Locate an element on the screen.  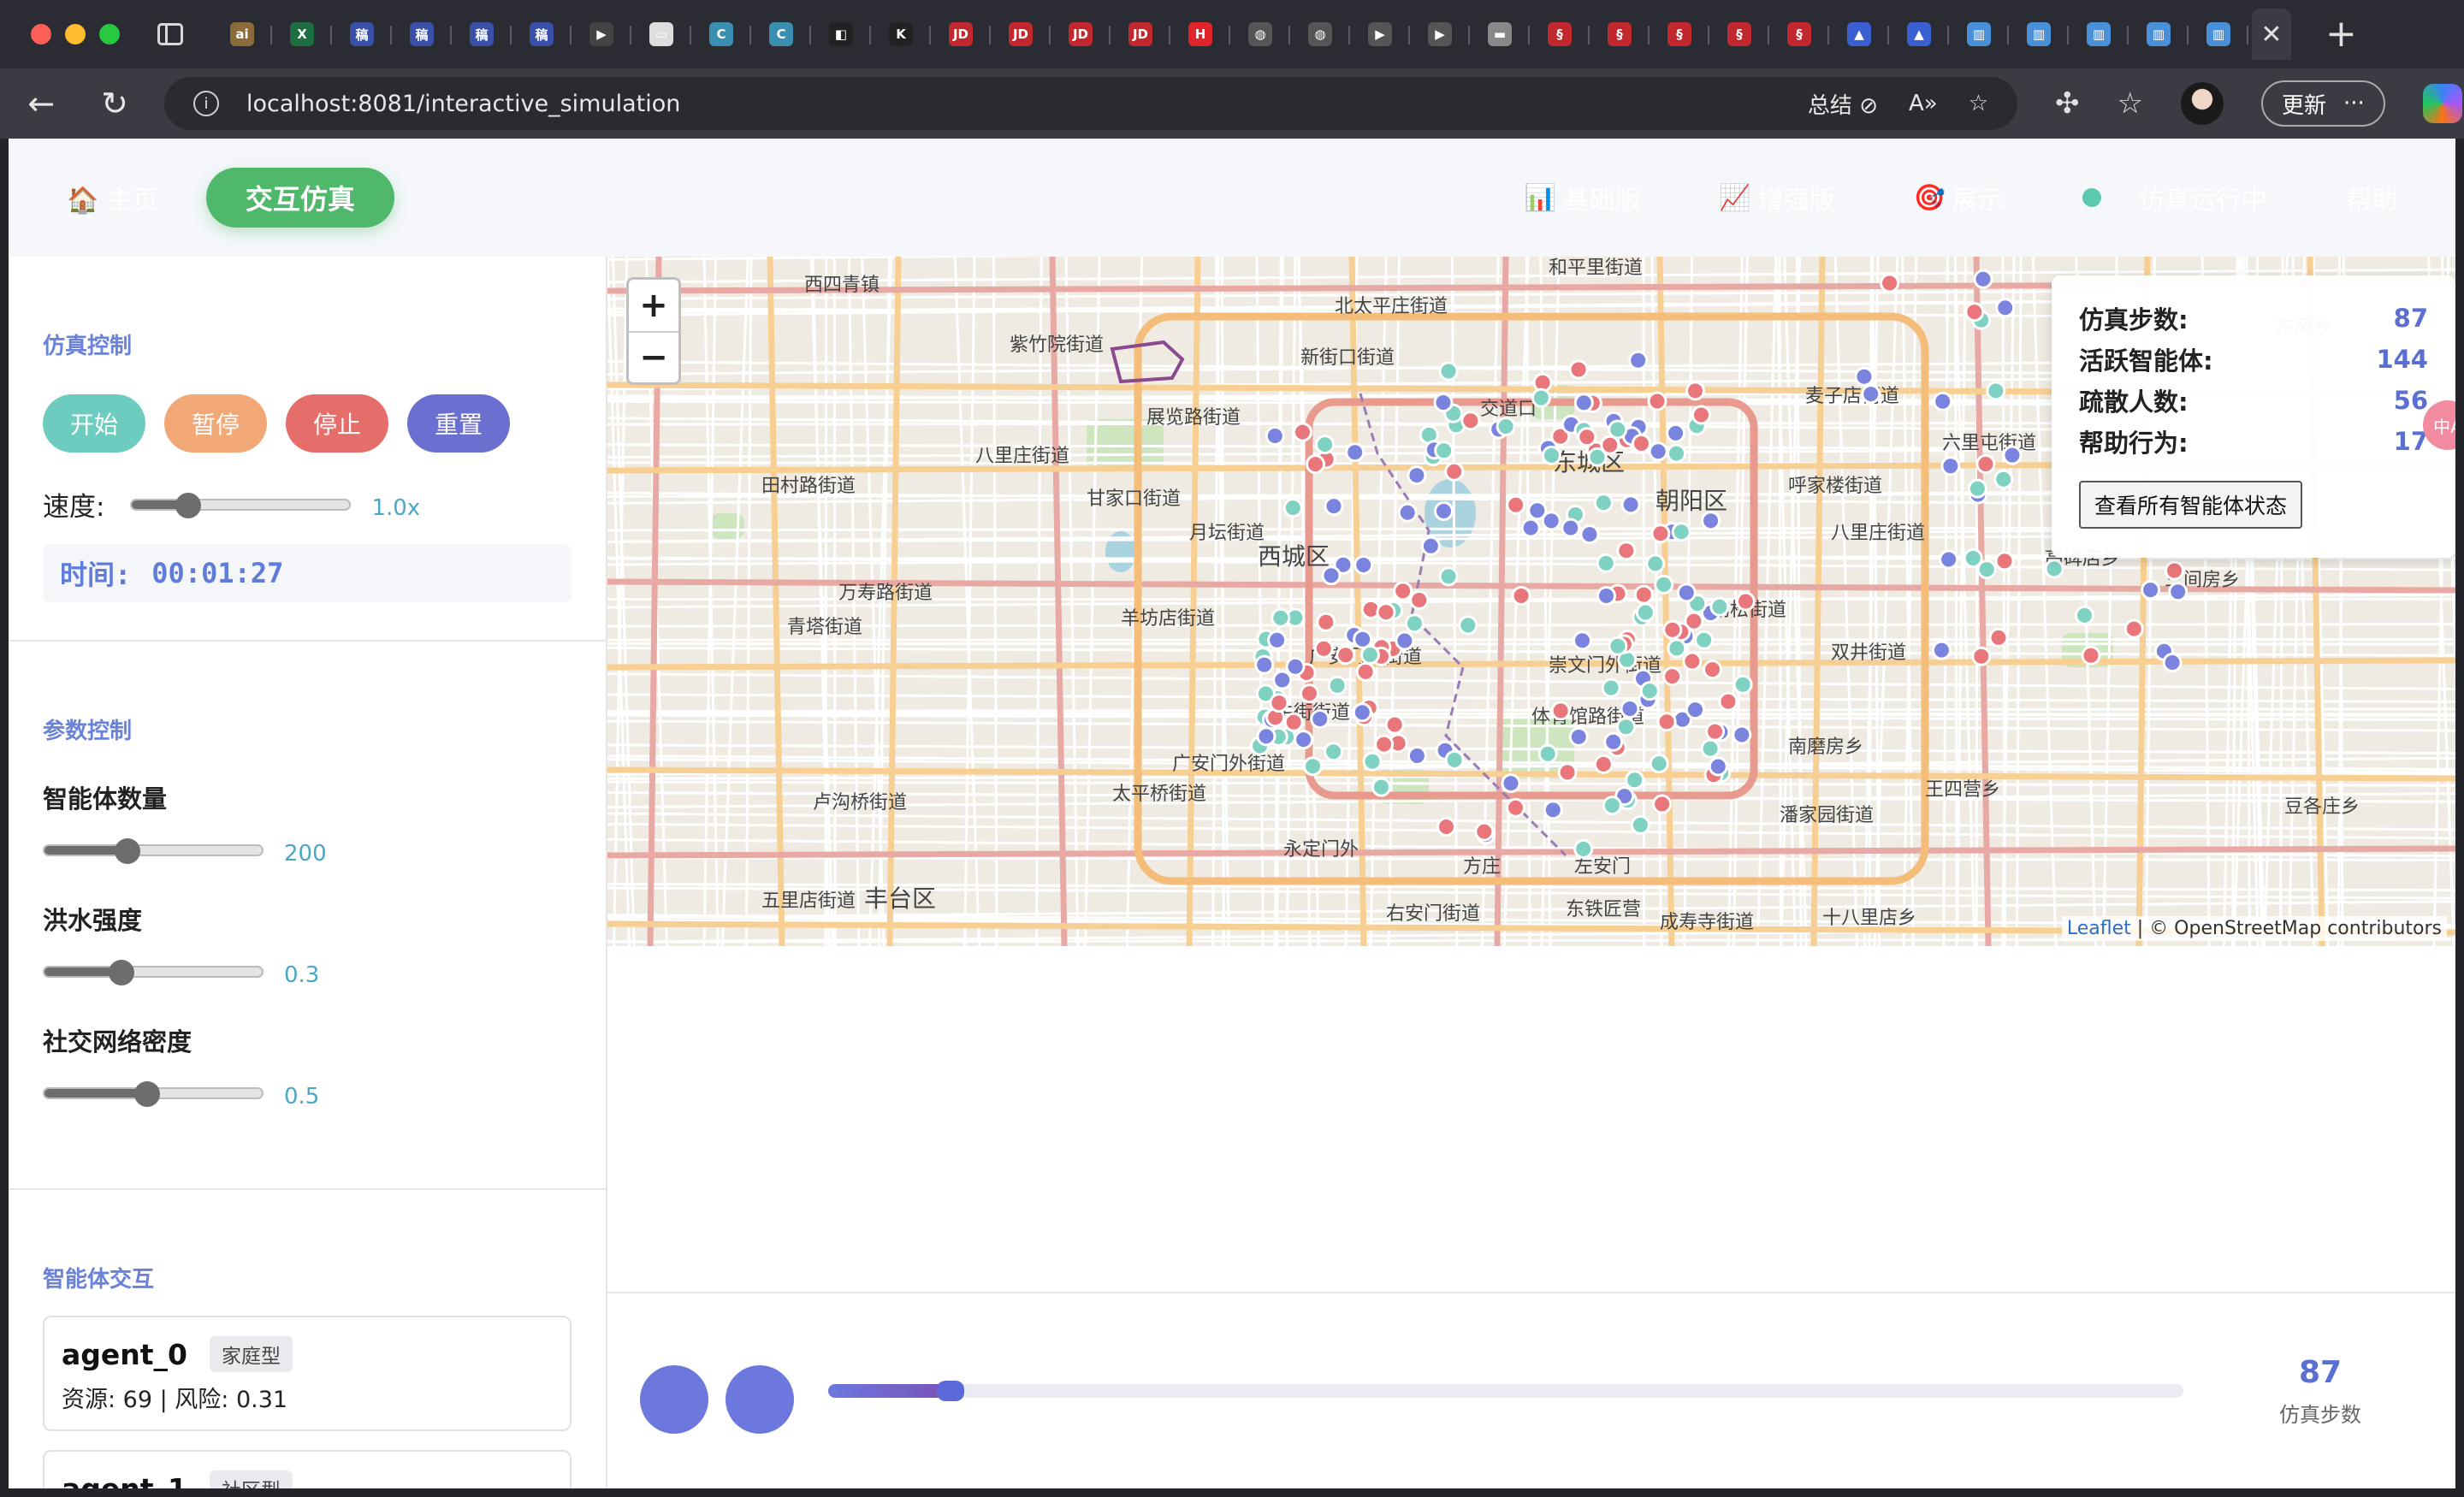
browser-tab: ai is located at coordinates (242, 34).